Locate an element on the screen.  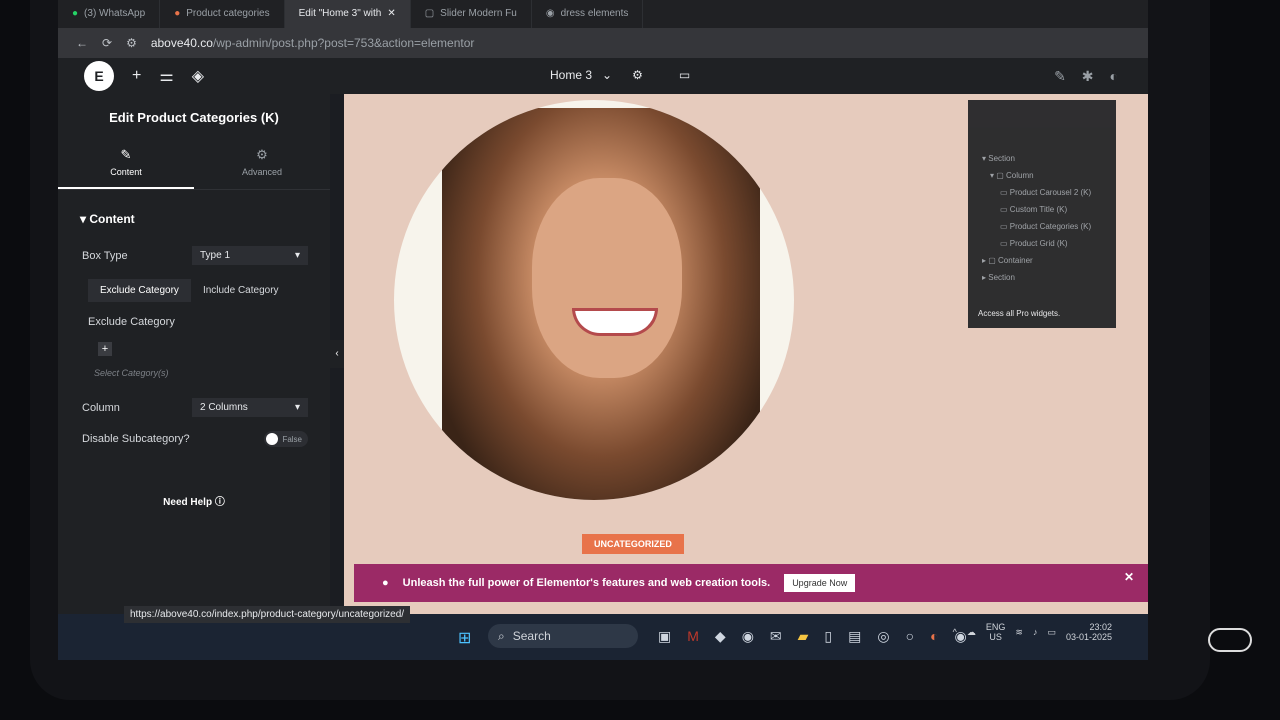
tab-advanced: ⚙ Advanced is located at coordinates (262, 166).